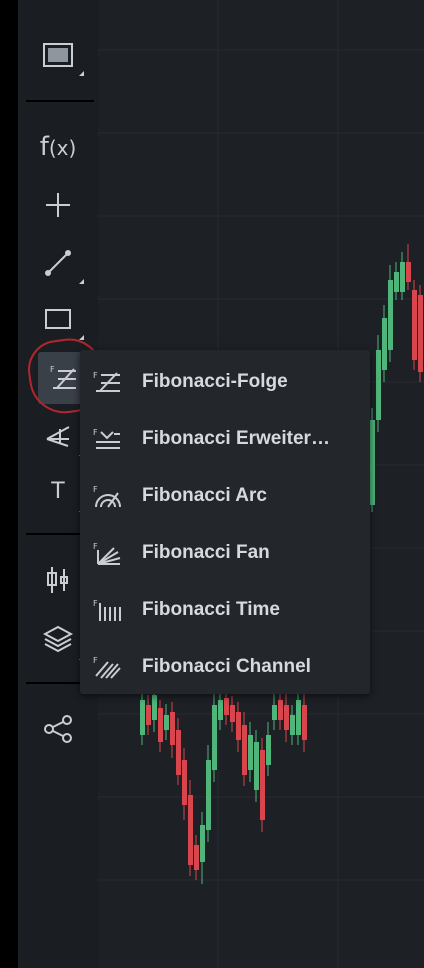 The image size is (424, 968). Describe the element at coordinates (63, 377) in the screenshot. I see `fibonacci-icon: F` at that location.